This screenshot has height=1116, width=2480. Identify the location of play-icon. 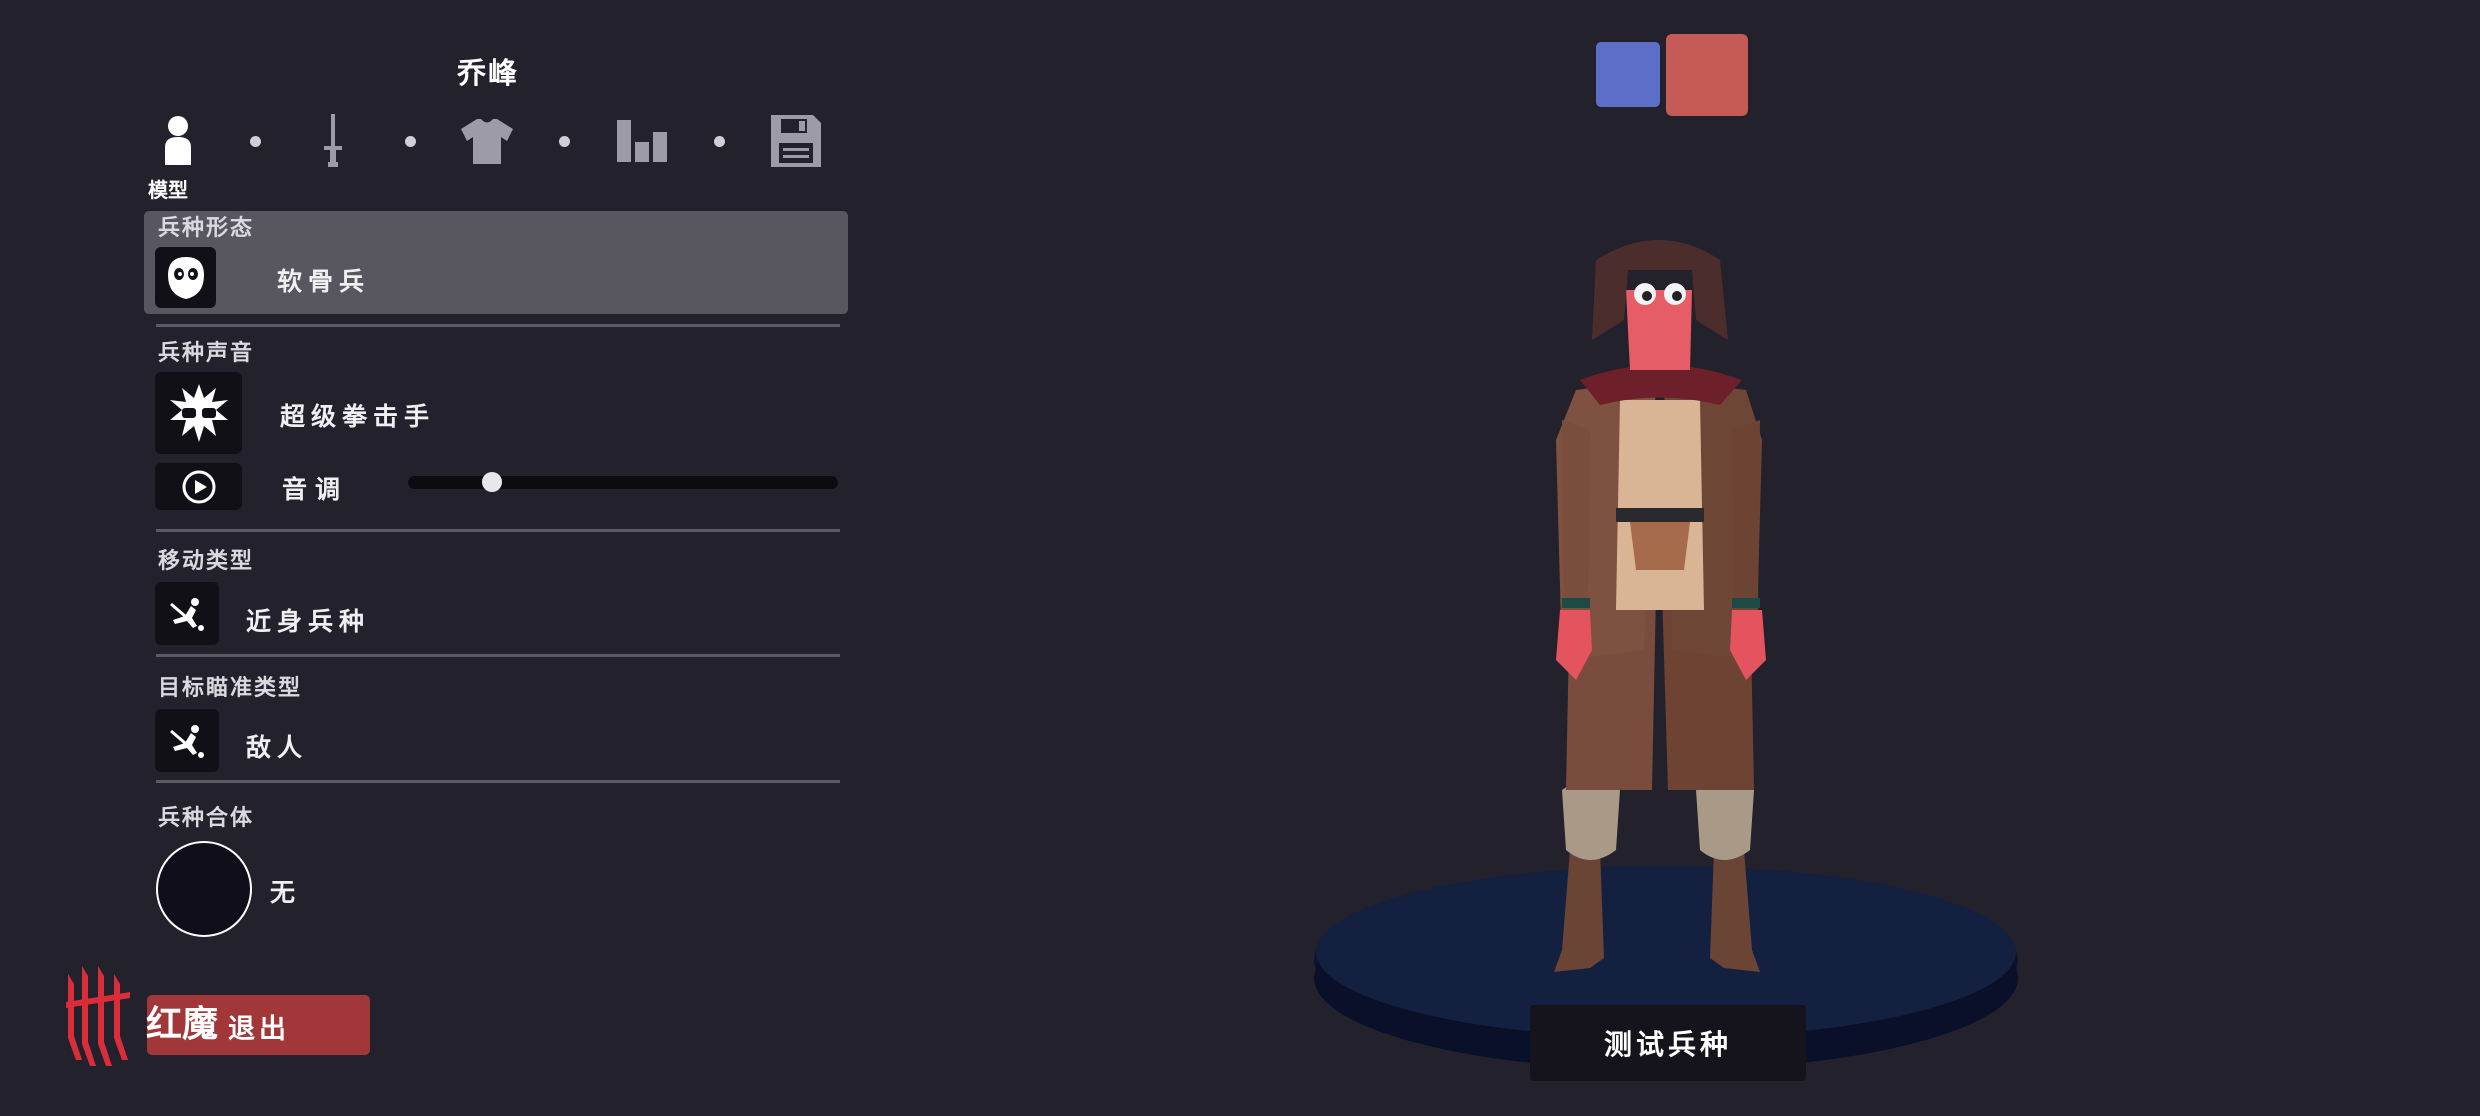
(198, 486).